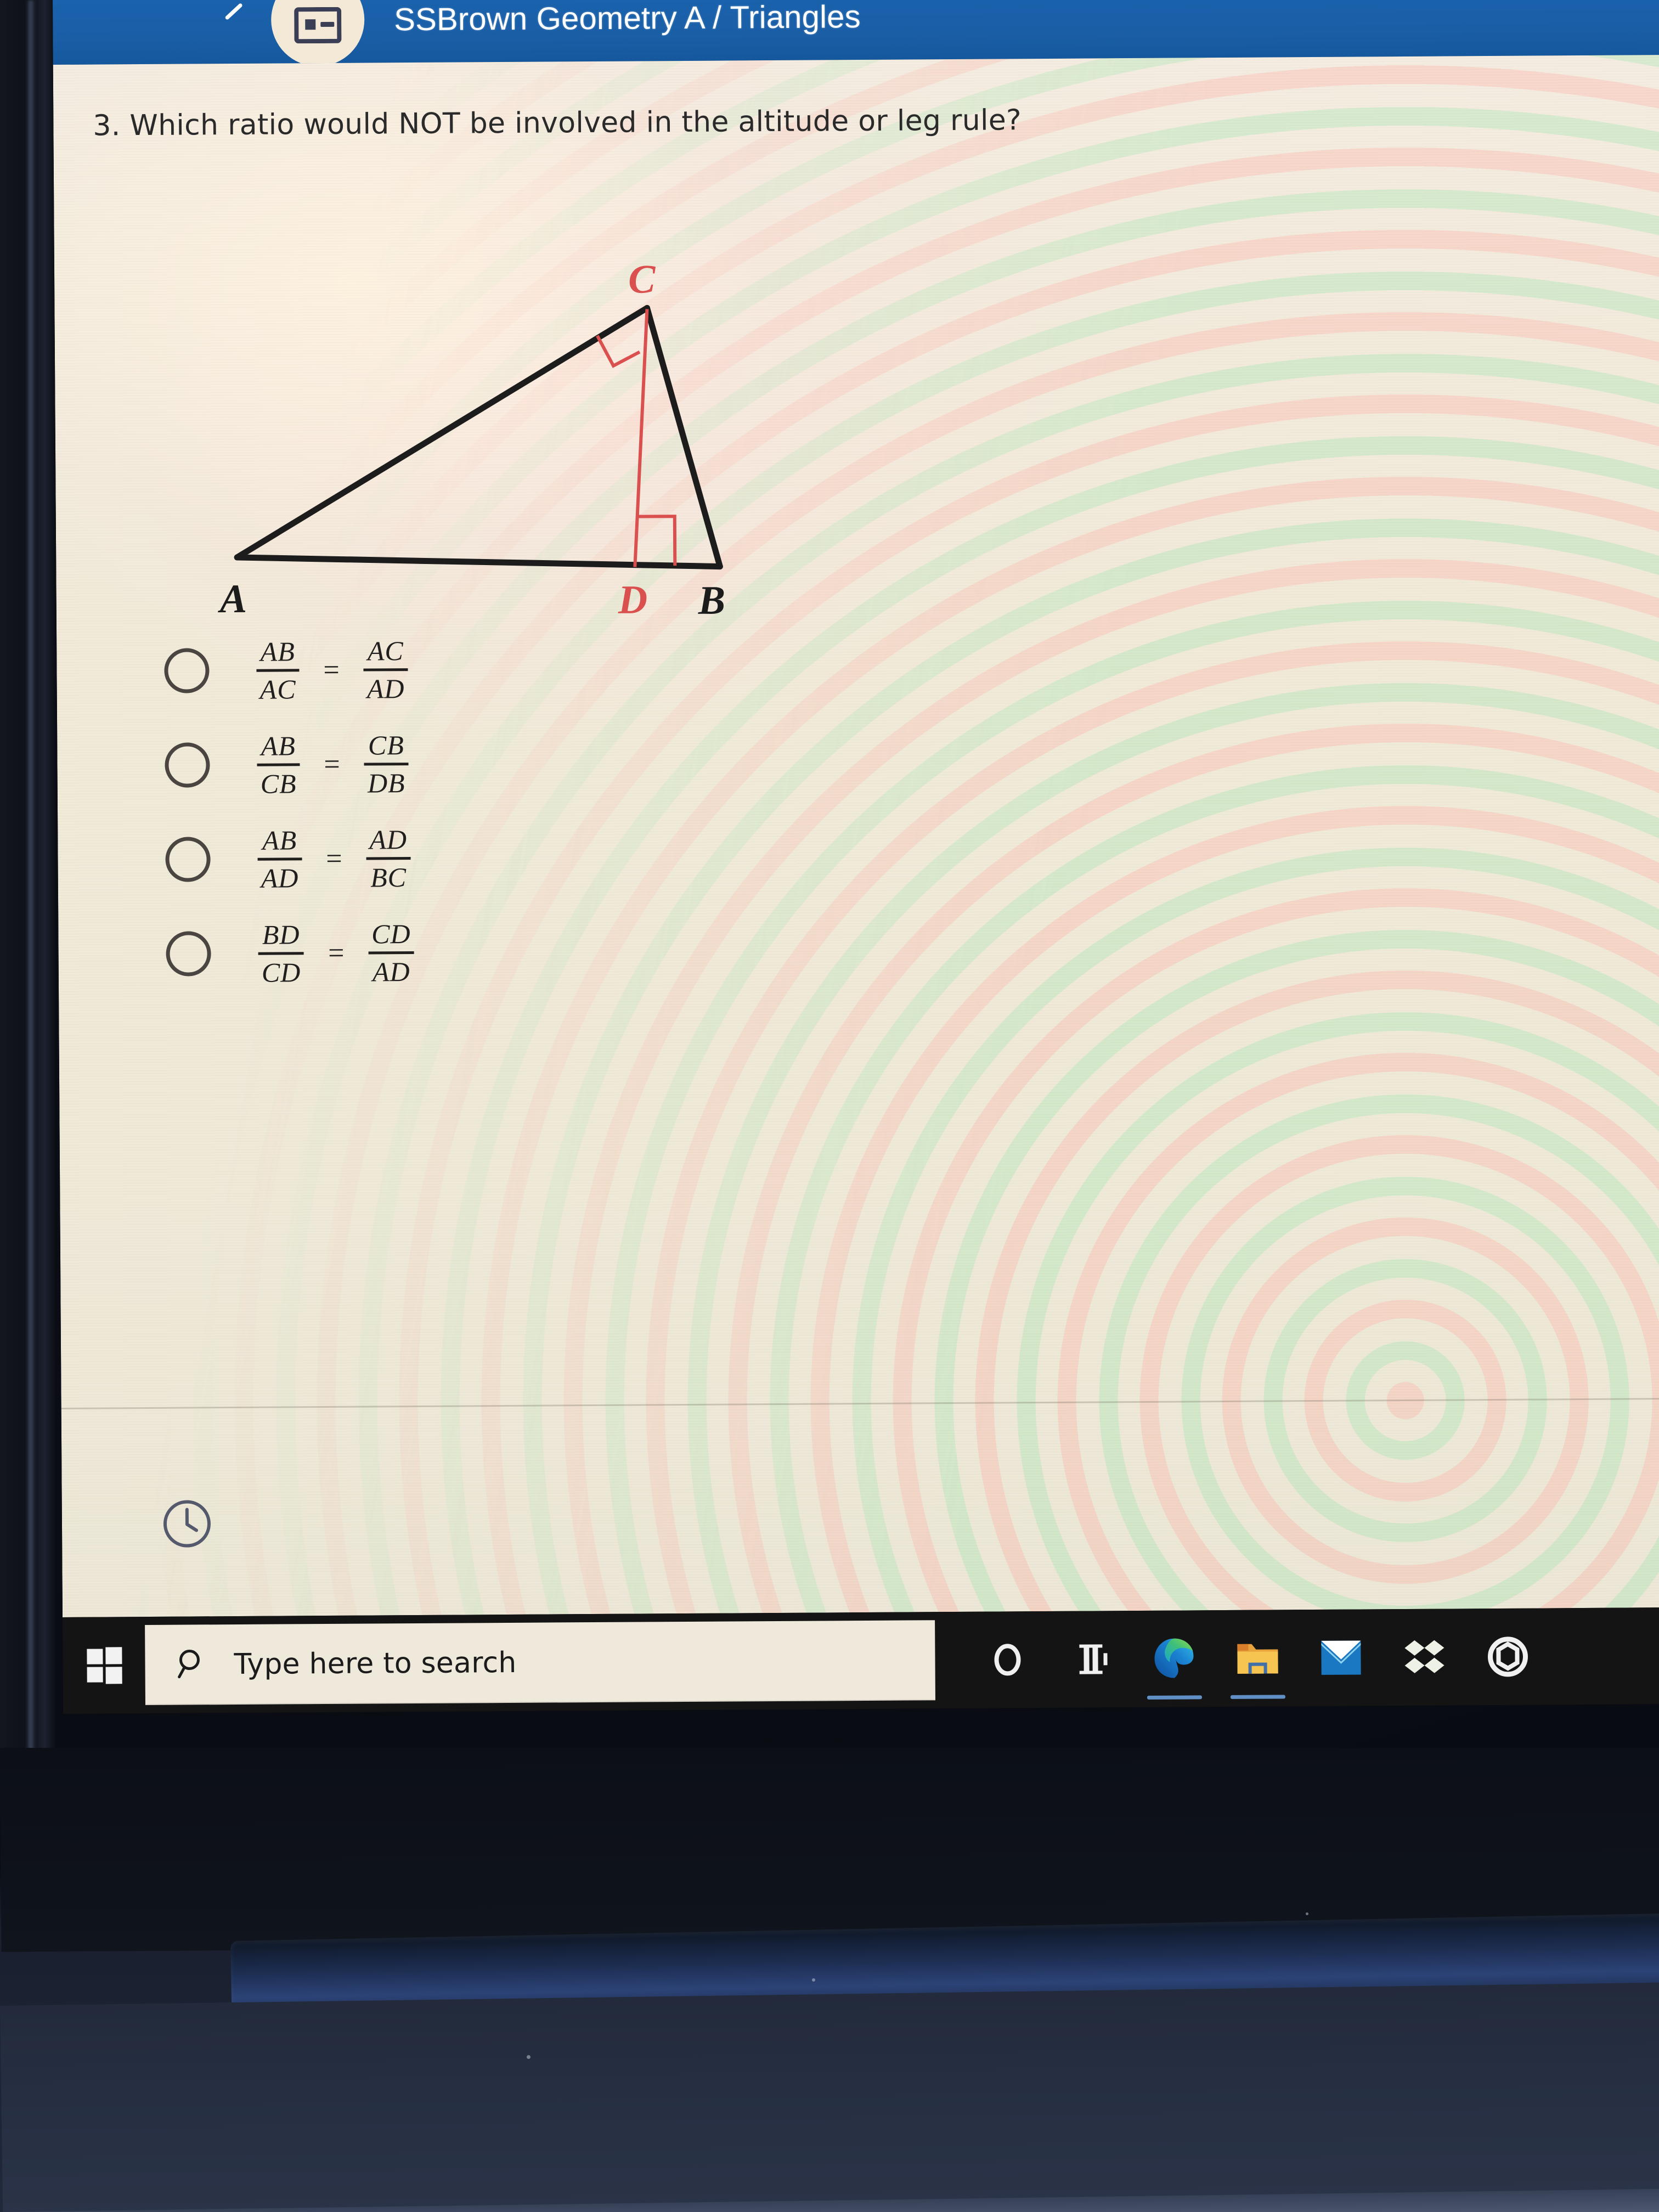 This screenshot has height=2212, width=1659. What do you see at coordinates (711, 601) in the screenshot?
I see `svg-text: B` at bounding box center [711, 601].